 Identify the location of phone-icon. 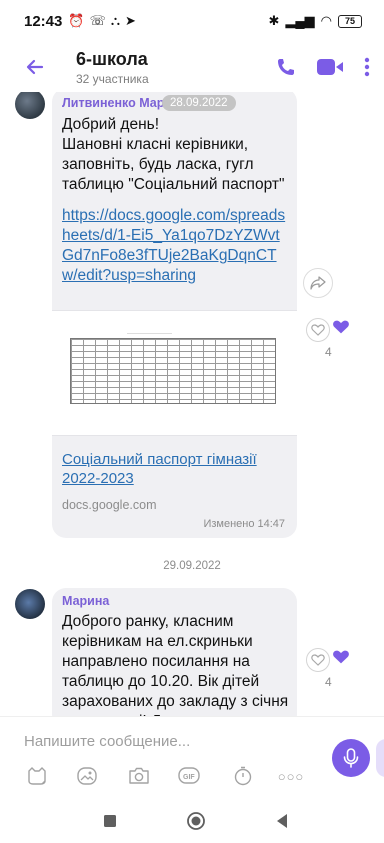
(286, 67).